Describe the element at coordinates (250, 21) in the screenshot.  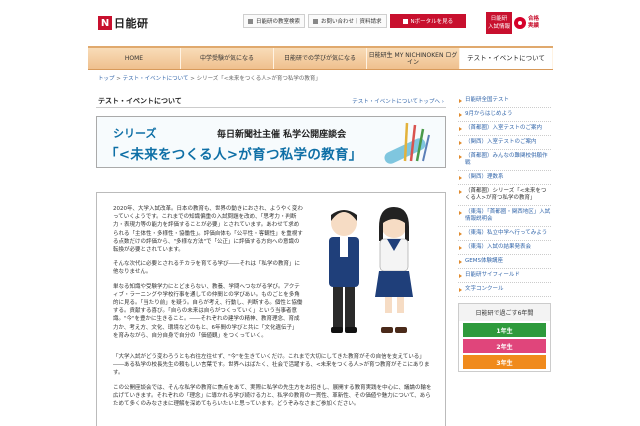
I see `search-icon` at that location.